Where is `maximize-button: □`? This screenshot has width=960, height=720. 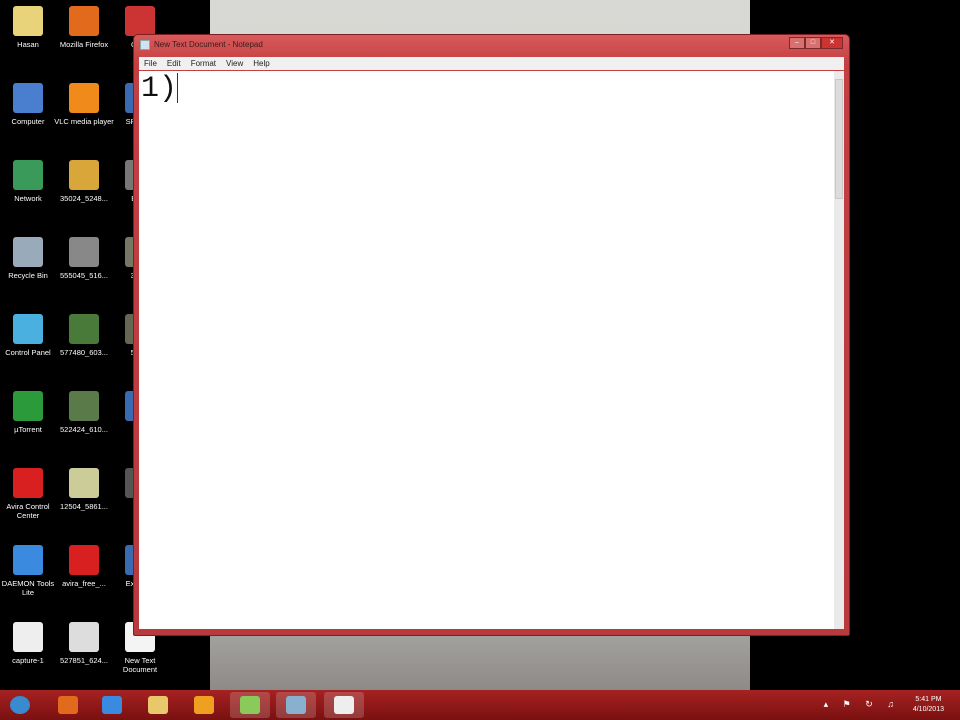 maximize-button: □ is located at coordinates (813, 43).